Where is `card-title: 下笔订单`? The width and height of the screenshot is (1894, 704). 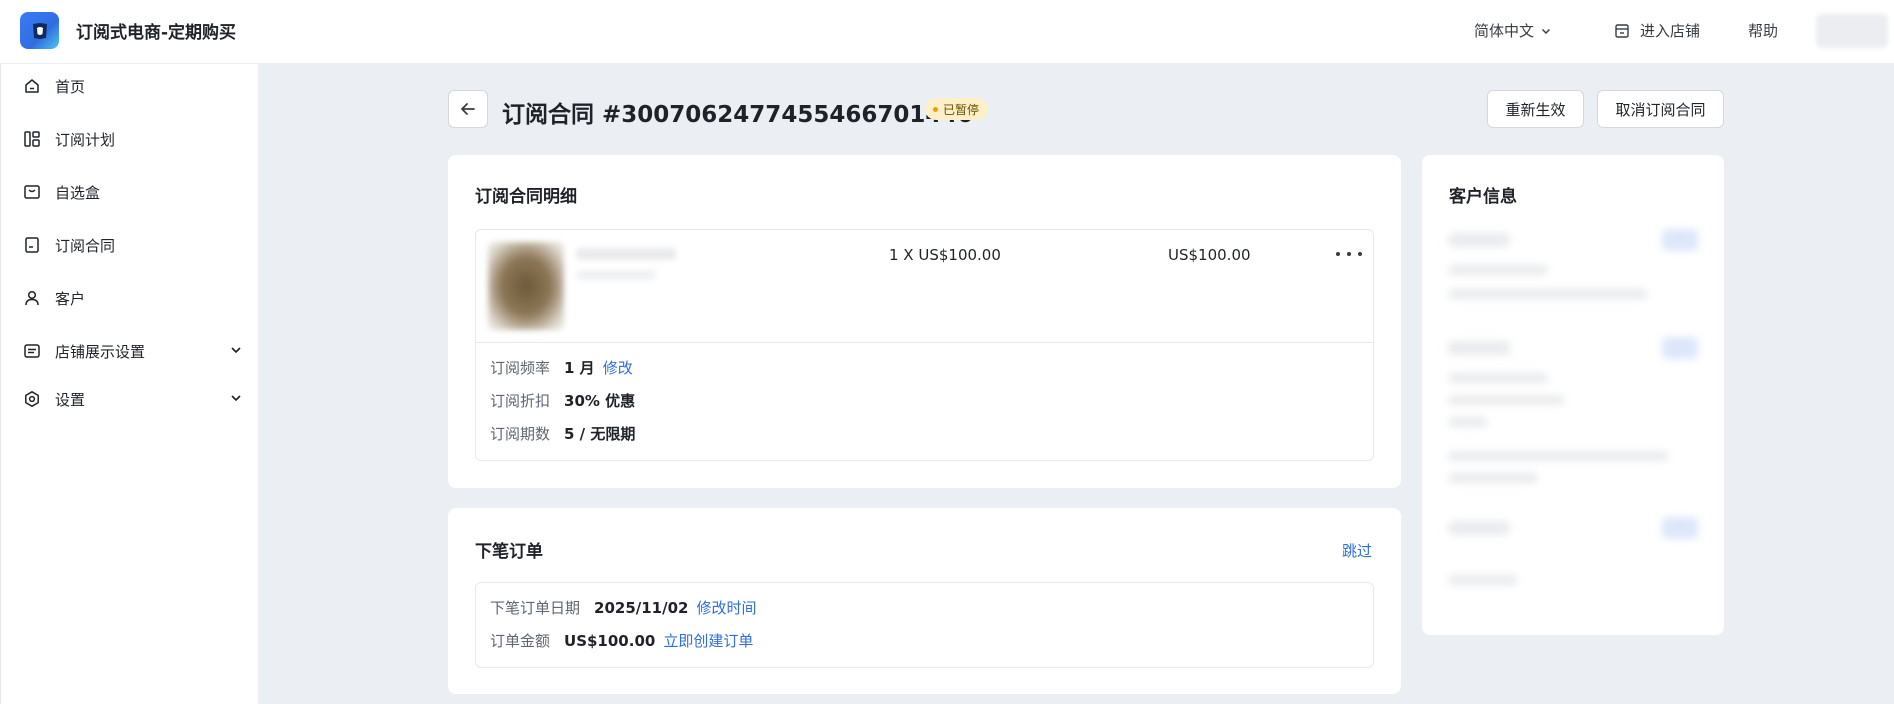 card-title: 下笔订单 is located at coordinates (509, 552).